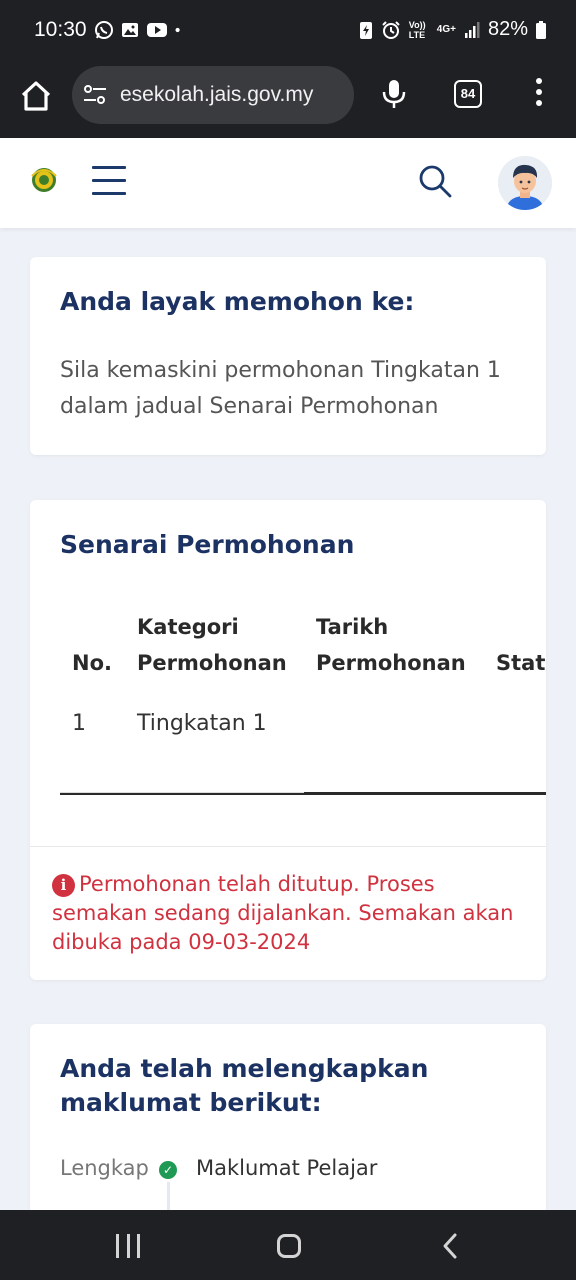  What do you see at coordinates (541, 29) in the screenshot?
I see `battery-icon` at bounding box center [541, 29].